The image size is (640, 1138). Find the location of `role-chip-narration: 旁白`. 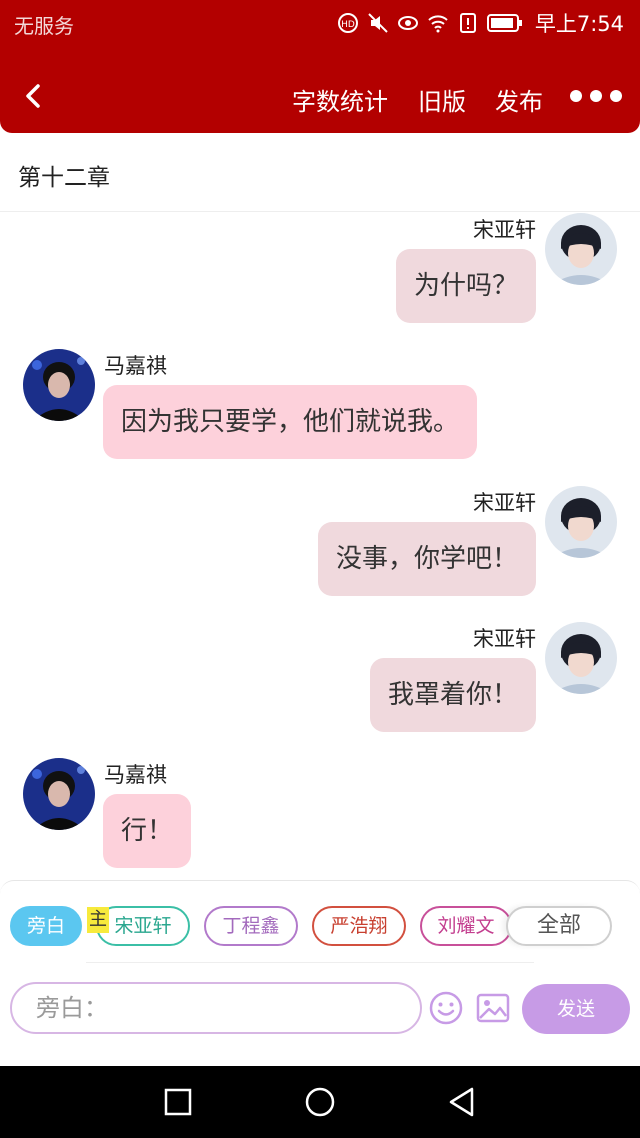

role-chip-narration: 旁白 is located at coordinates (46, 926).